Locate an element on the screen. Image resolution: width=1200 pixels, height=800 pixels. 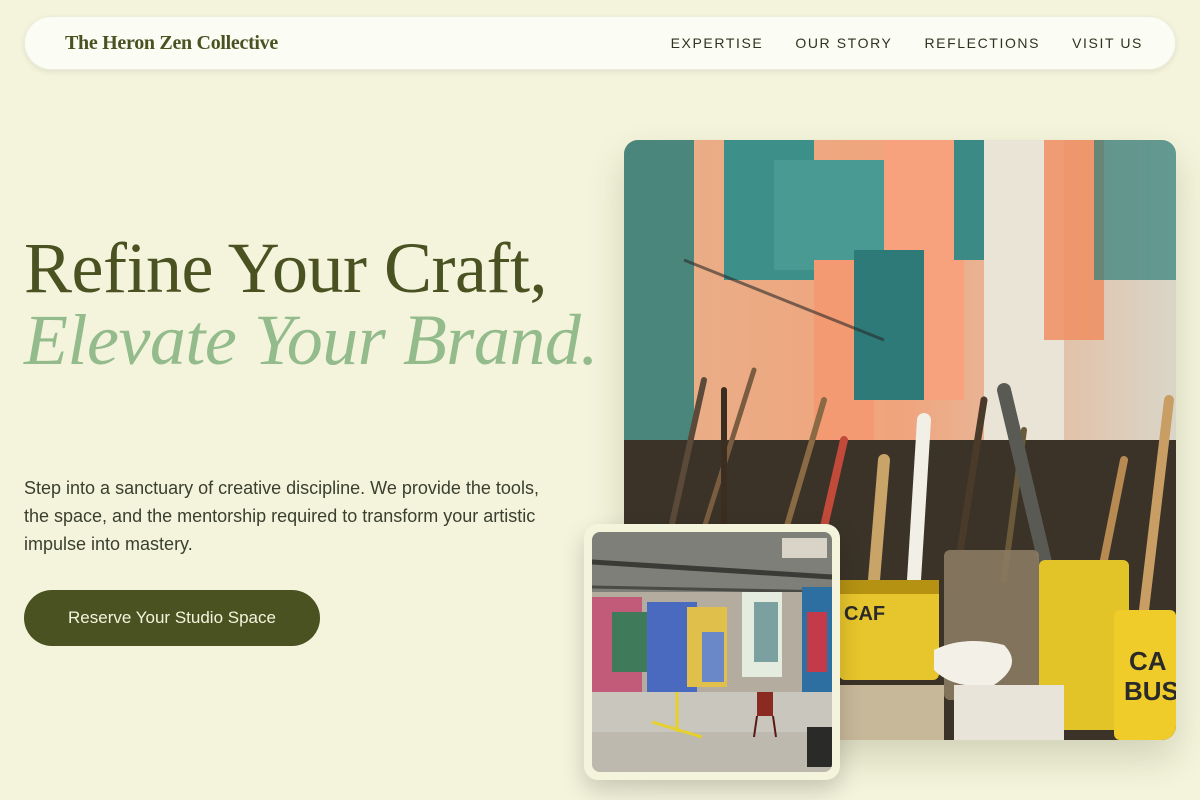
hero-title: Refine Your Craft, Elevate Your Brand. is located at coordinates (314, 304).